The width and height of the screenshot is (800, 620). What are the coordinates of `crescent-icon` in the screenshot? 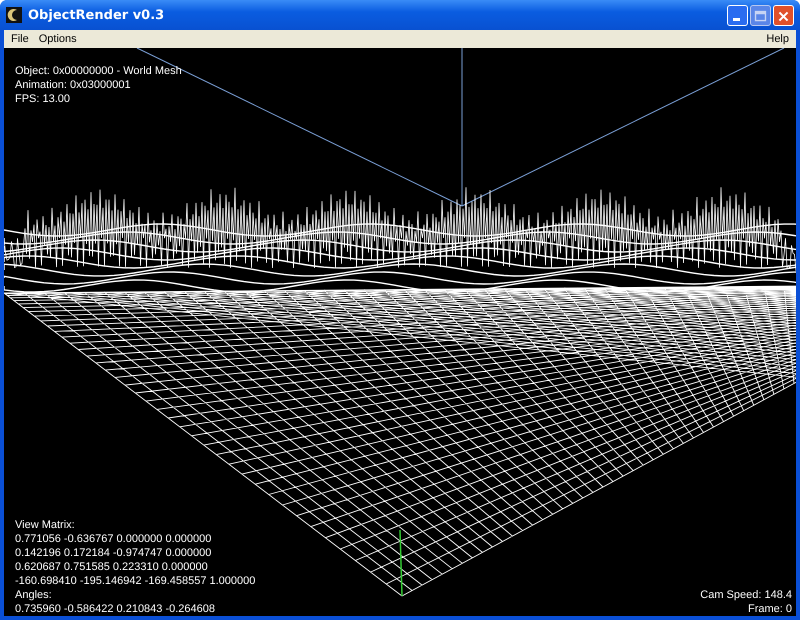 It's located at (14, 15).